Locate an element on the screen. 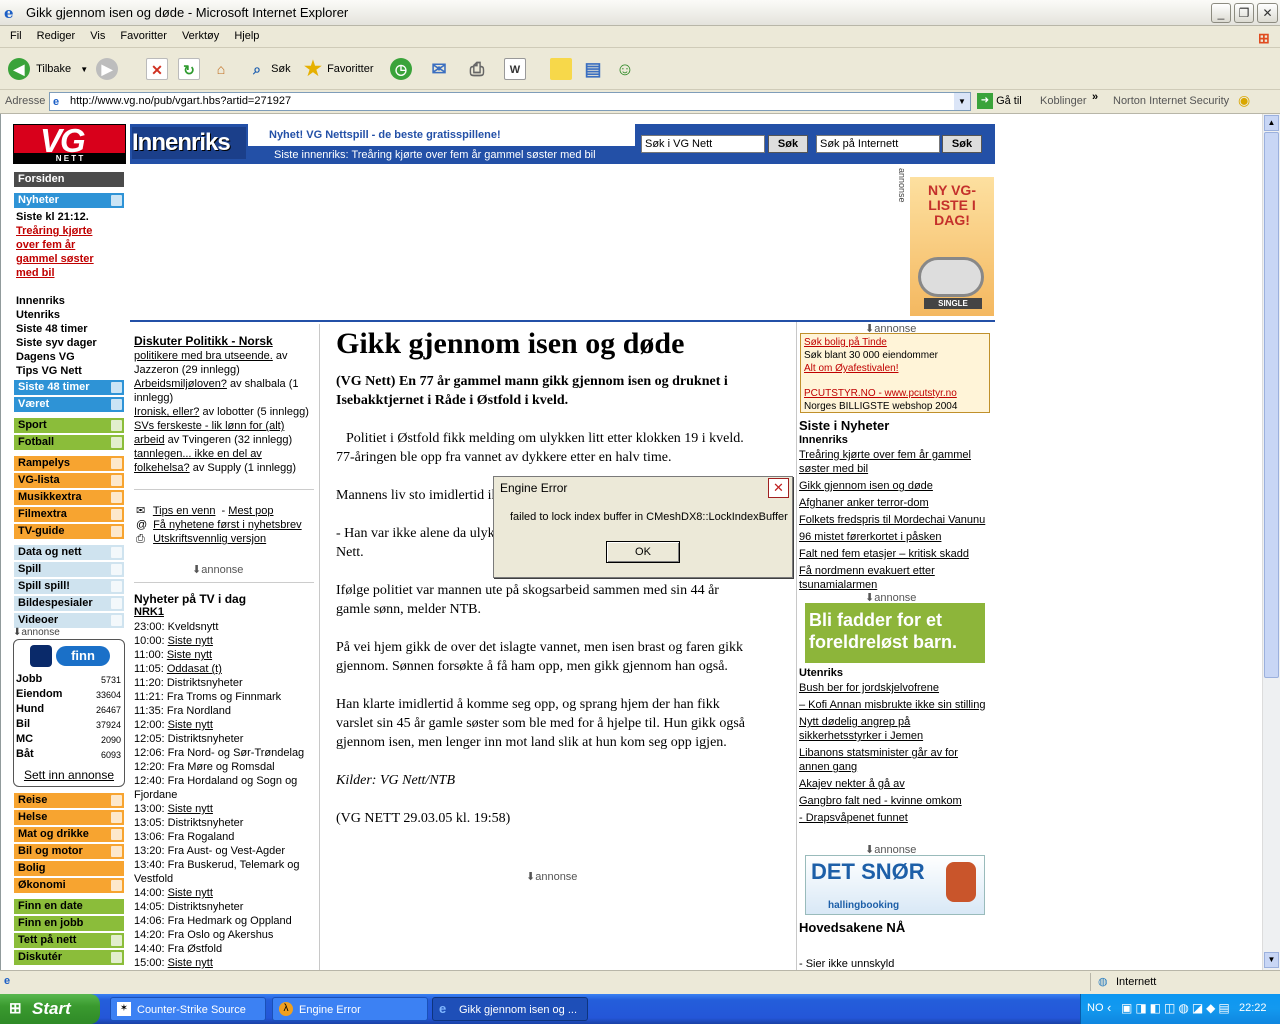 Image resolution: width=1280 pixels, height=1024 pixels. minimize-icon: _ is located at coordinates (1221, 13).